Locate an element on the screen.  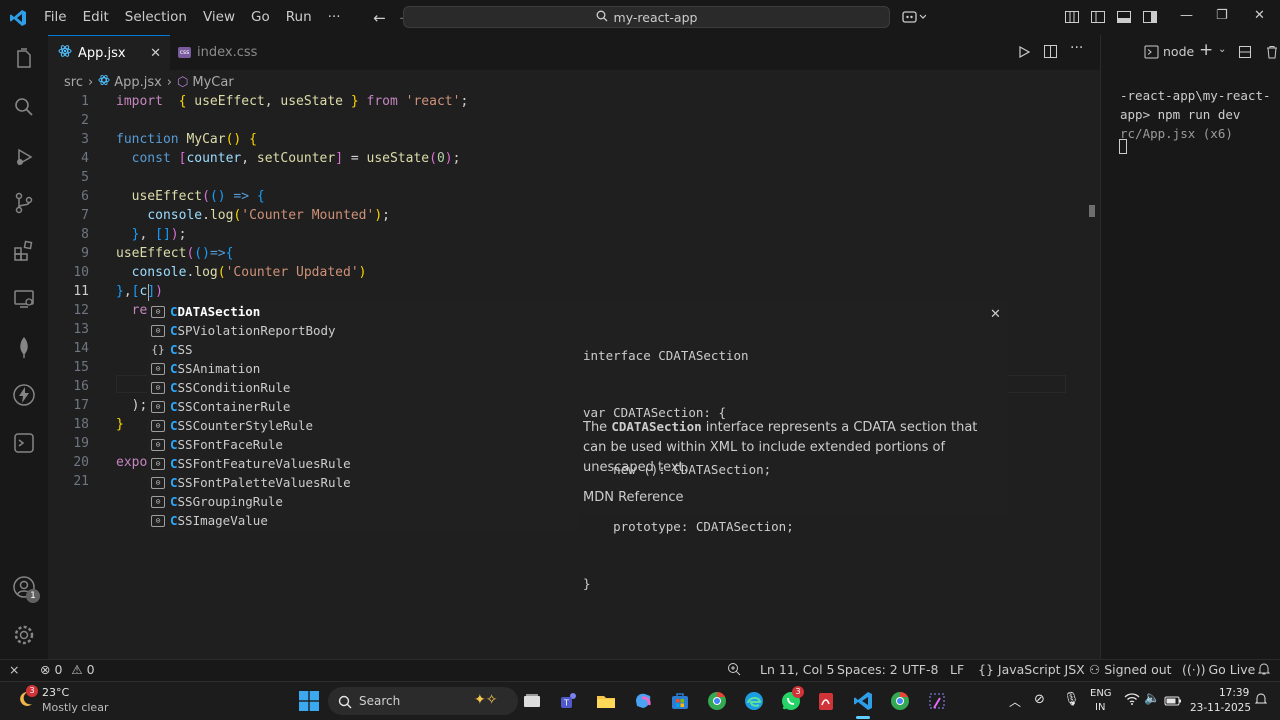
suggestion-item: ⊙ C SSAnimation is located at coordinates (363, 368).